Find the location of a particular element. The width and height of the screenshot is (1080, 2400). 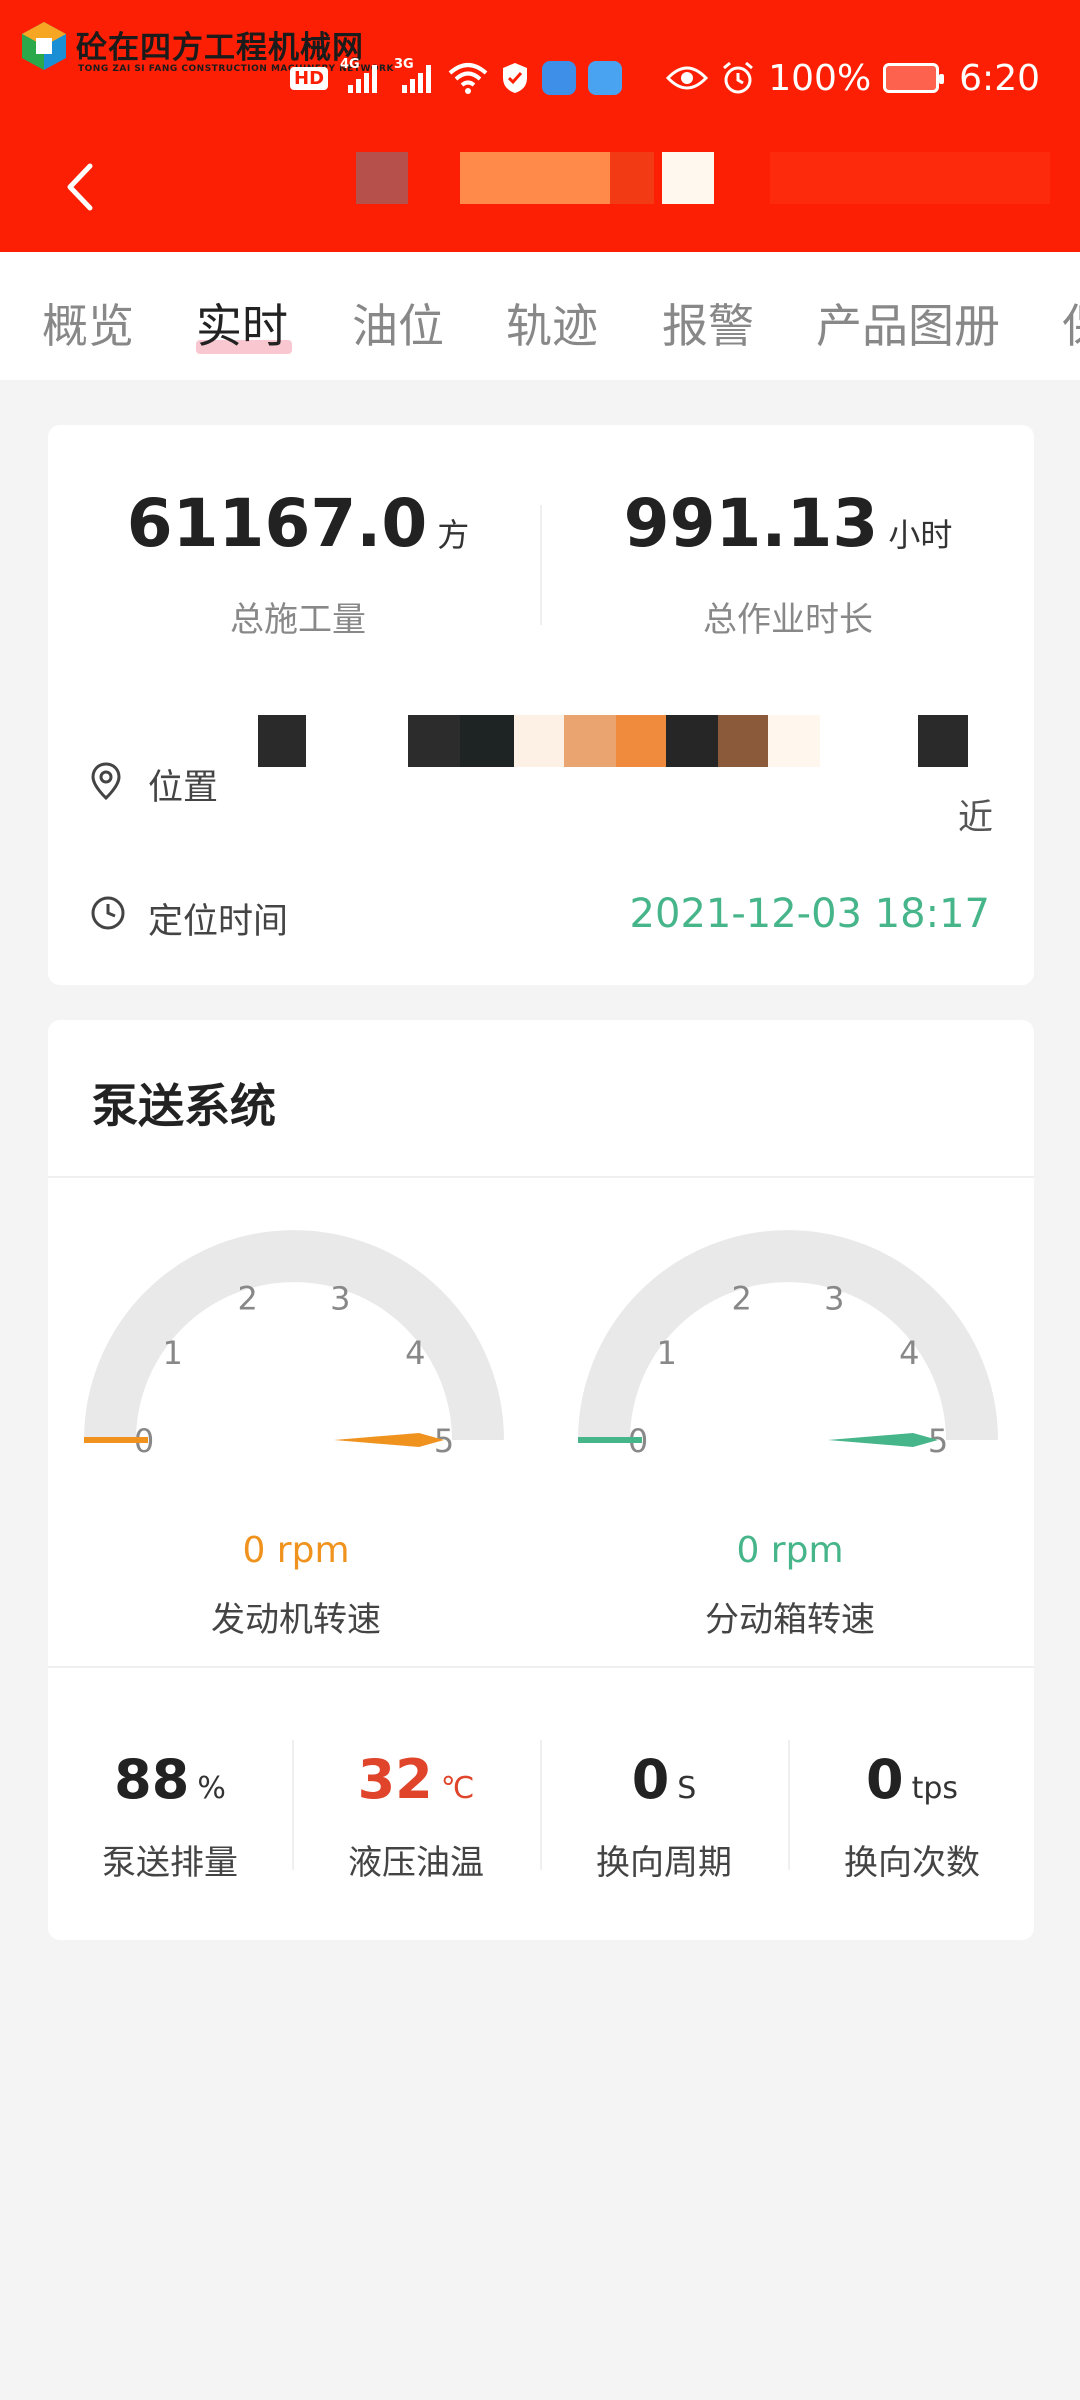

watermark-logo-icon is located at coordinates (44, 46).